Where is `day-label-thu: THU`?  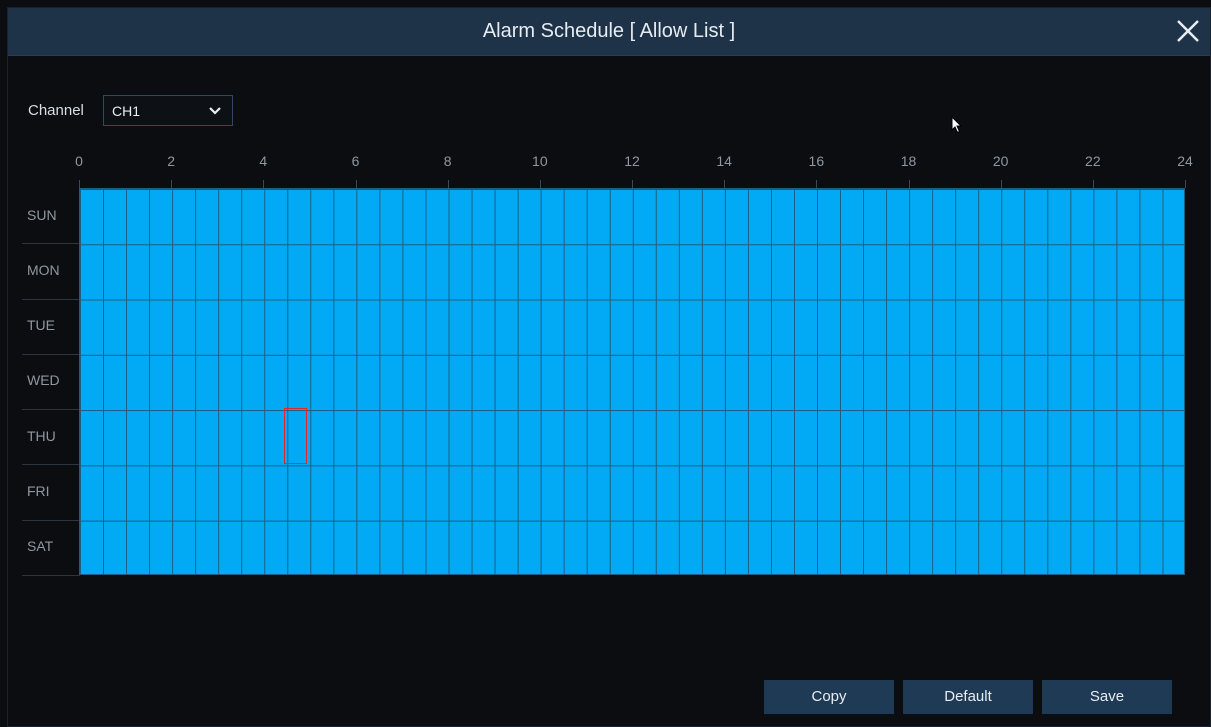 day-label-thu: THU is located at coordinates (41, 435).